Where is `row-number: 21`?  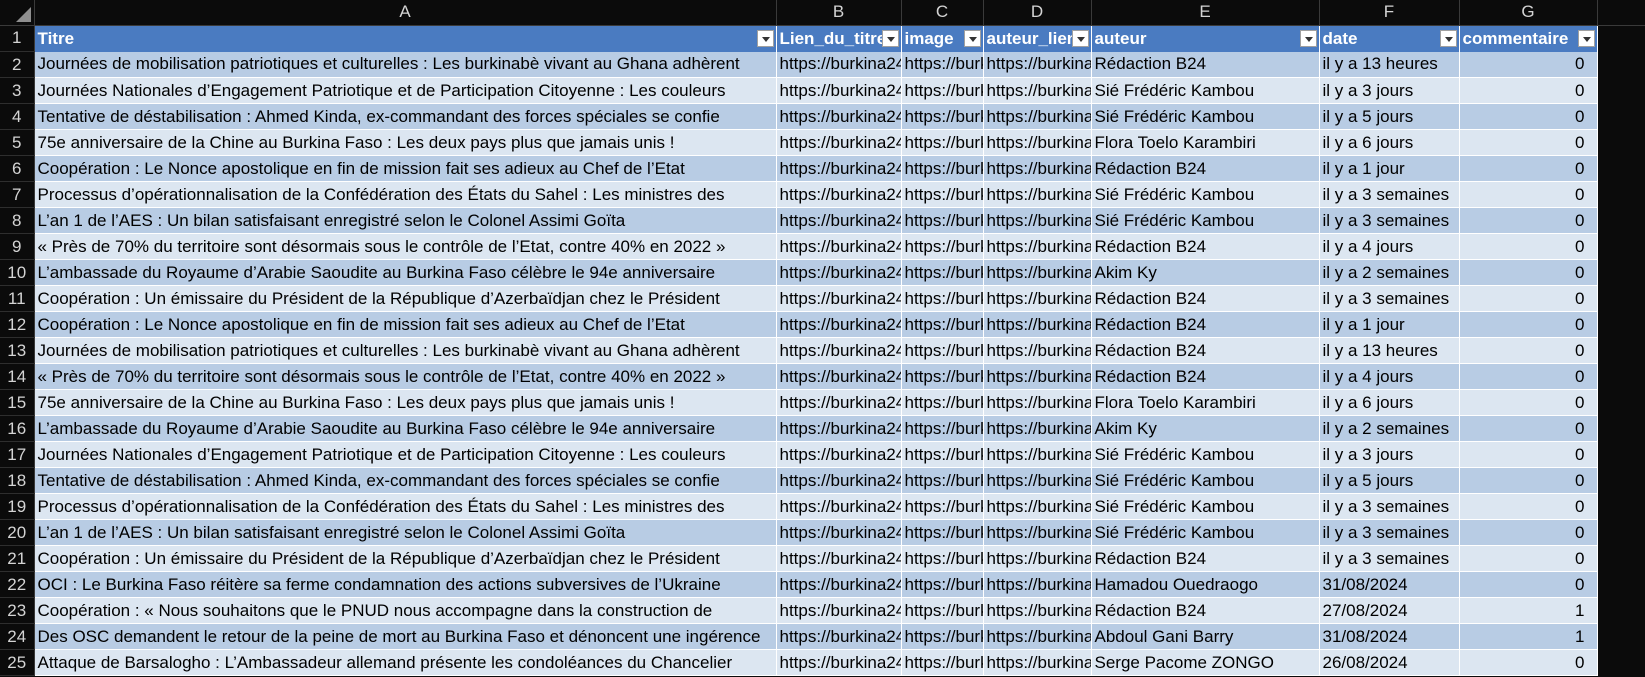 row-number: 21 is located at coordinates (17, 558).